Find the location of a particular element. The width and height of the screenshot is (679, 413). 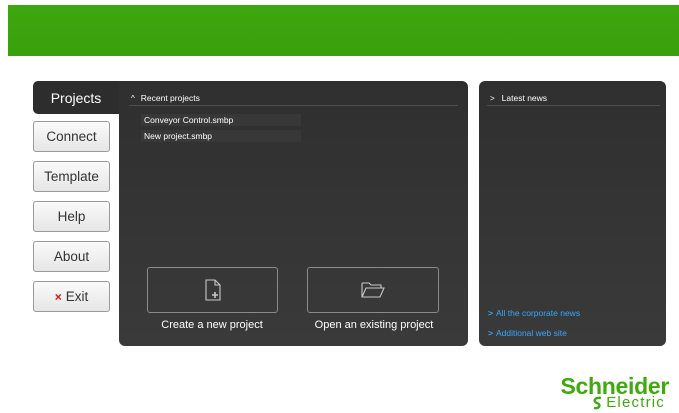

connect-button: Connect is located at coordinates (71, 136).